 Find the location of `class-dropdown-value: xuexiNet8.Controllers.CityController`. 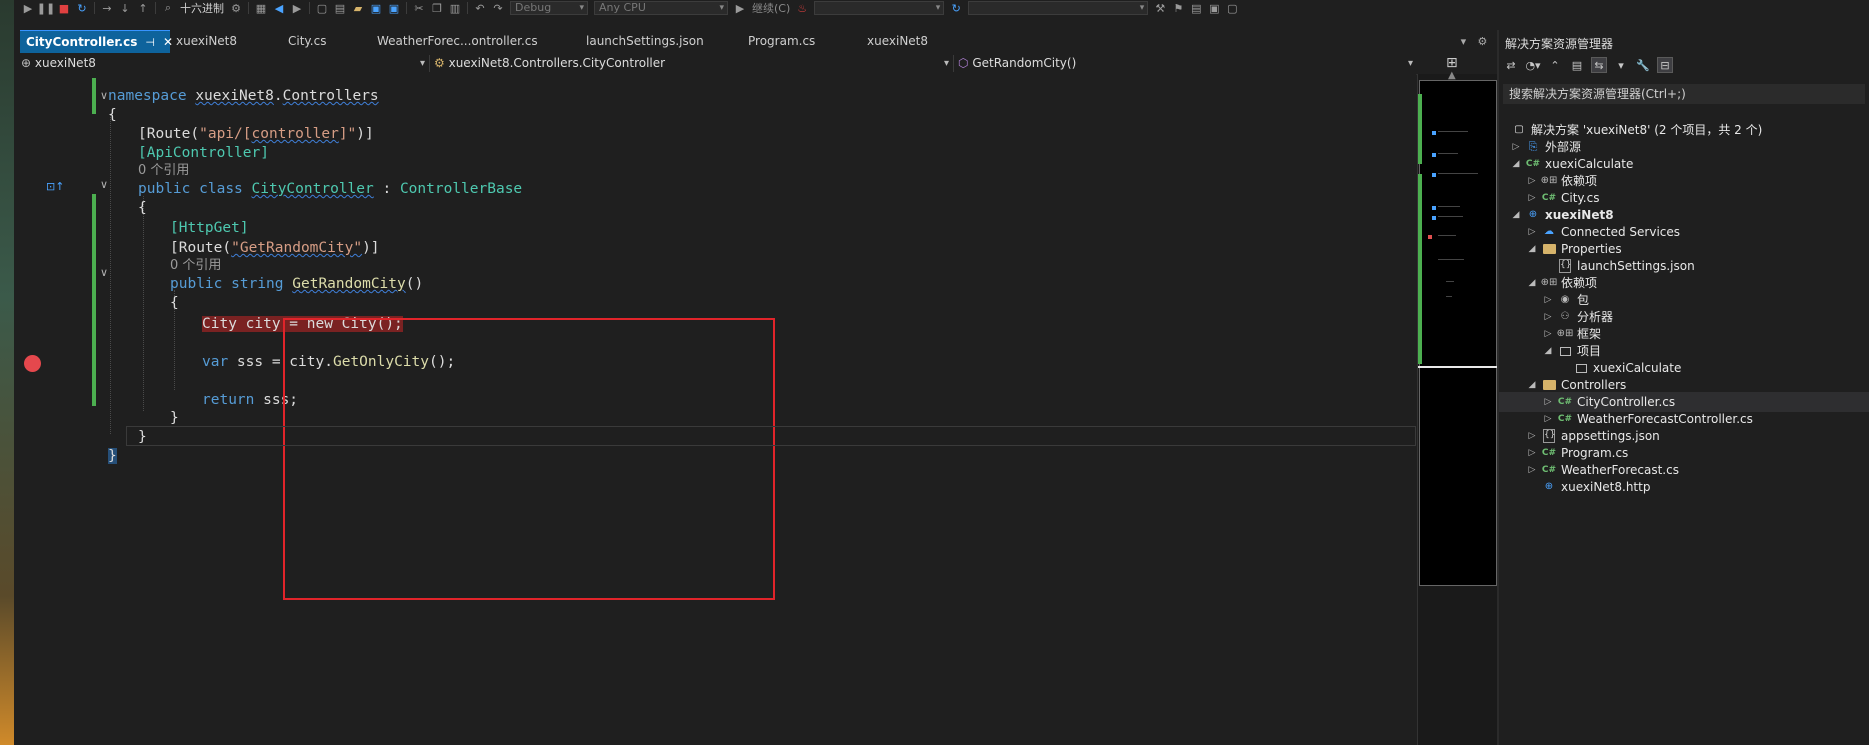

class-dropdown-value: xuexiNet8.Controllers.CityController is located at coordinates (557, 63).